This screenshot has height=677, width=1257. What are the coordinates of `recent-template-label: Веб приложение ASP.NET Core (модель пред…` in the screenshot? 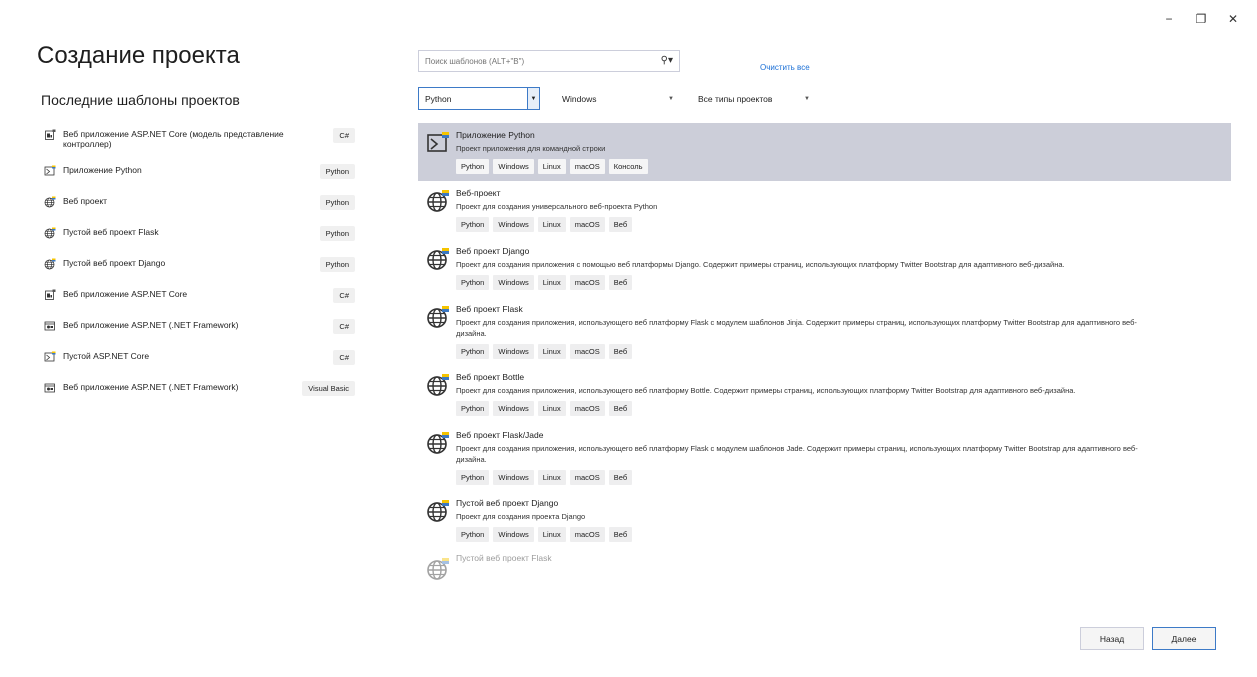 It's located at (173, 139).